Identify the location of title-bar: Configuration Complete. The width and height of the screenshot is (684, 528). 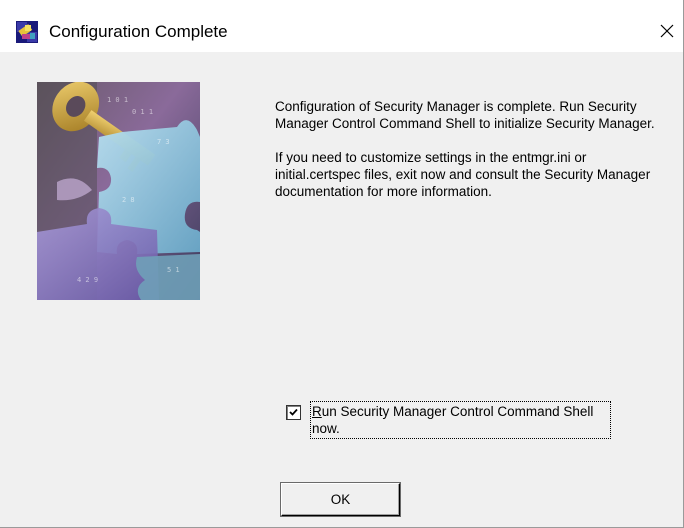
(341, 26).